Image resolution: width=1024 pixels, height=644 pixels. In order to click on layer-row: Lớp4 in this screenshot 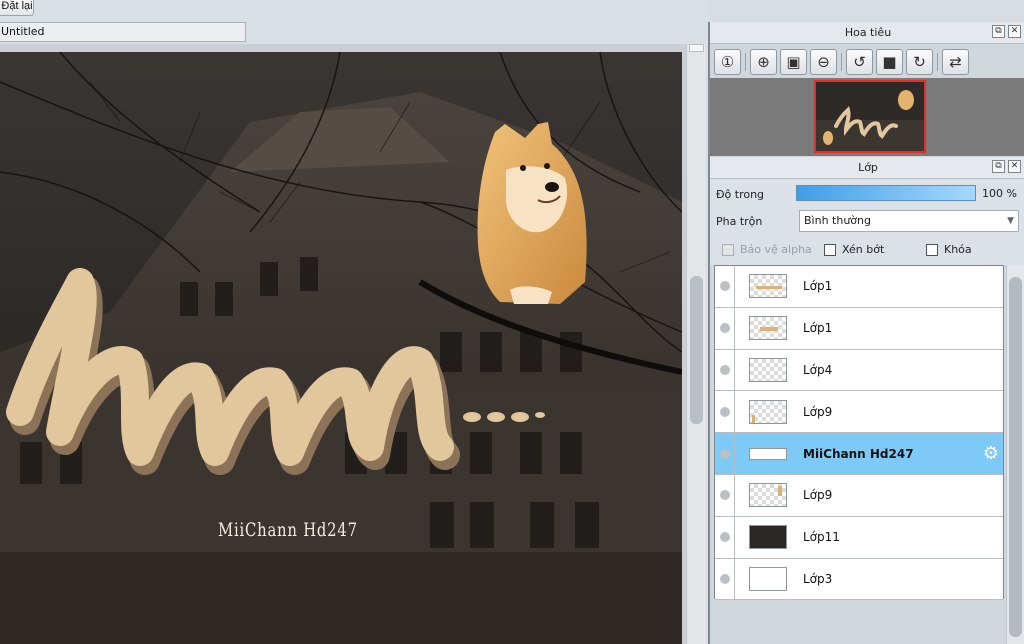, I will do `click(859, 370)`.